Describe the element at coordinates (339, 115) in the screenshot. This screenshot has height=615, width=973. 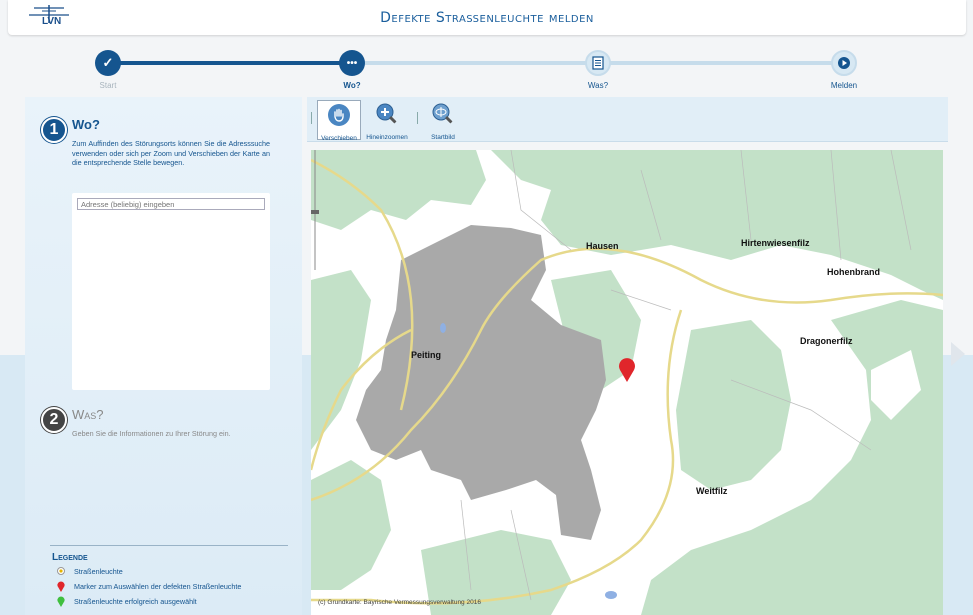
I see `hand-icon` at that location.